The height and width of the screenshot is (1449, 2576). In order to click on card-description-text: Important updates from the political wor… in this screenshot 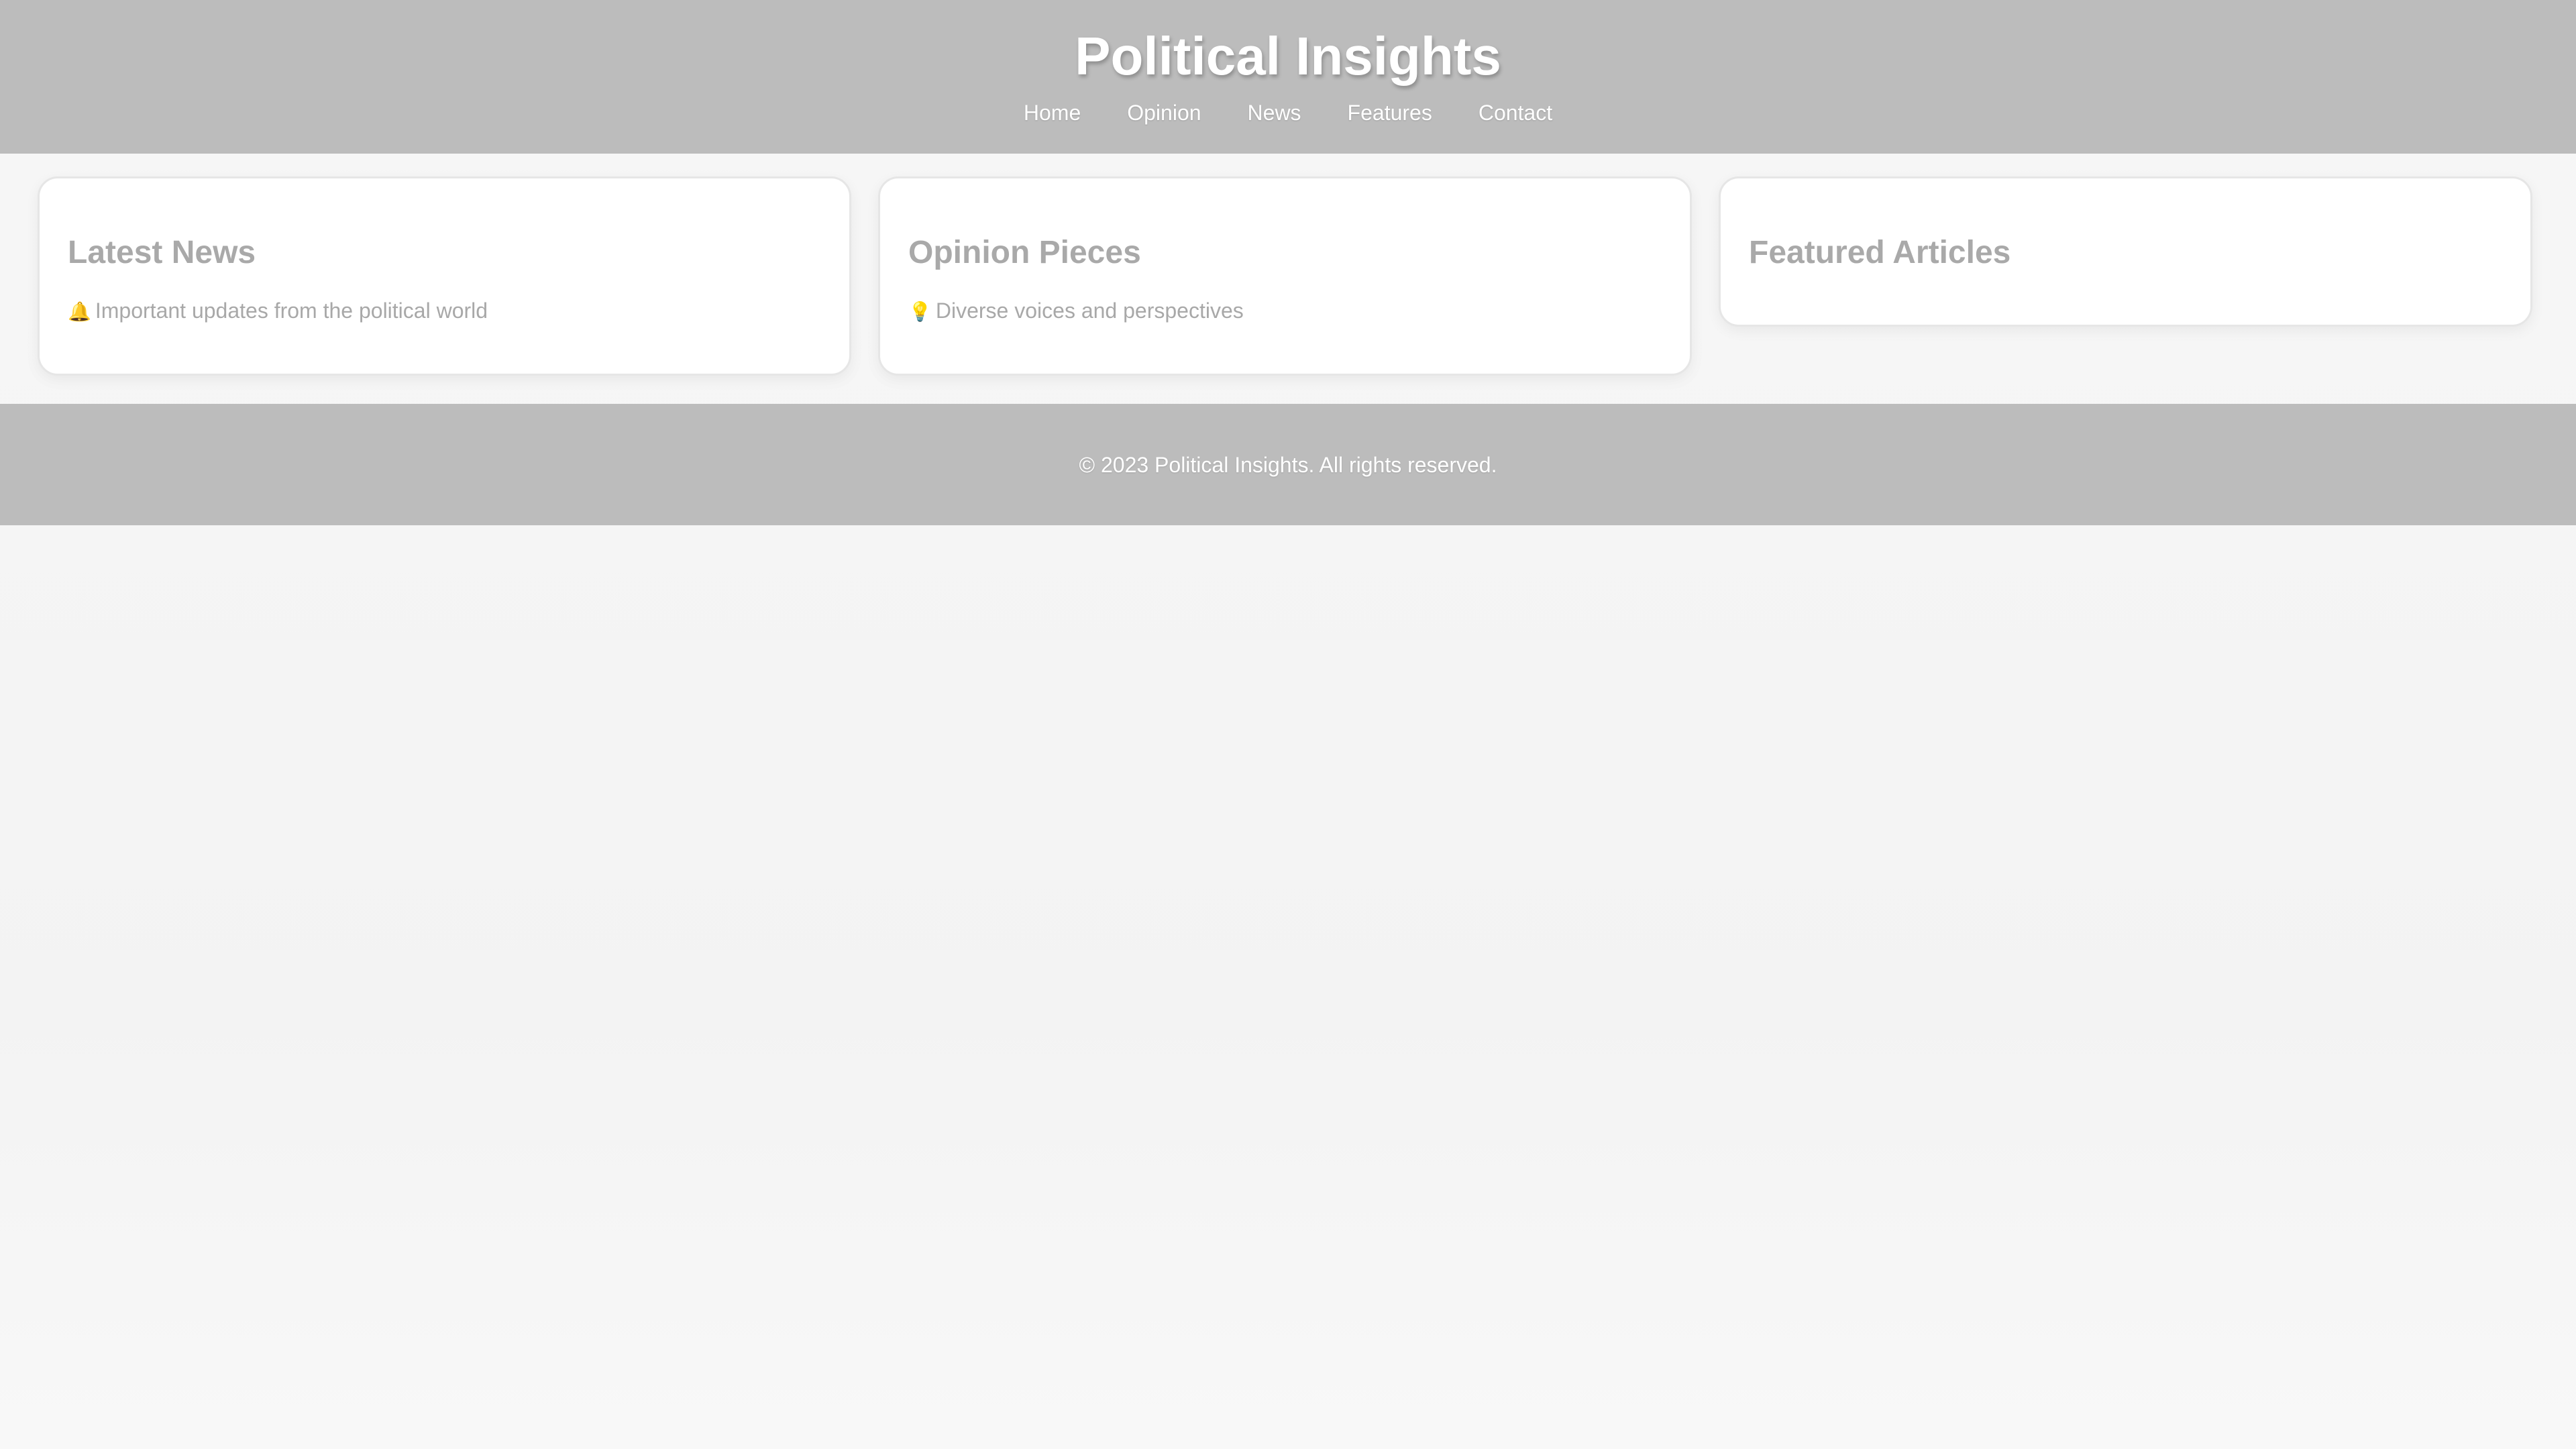, I will do `click(291, 311)`.